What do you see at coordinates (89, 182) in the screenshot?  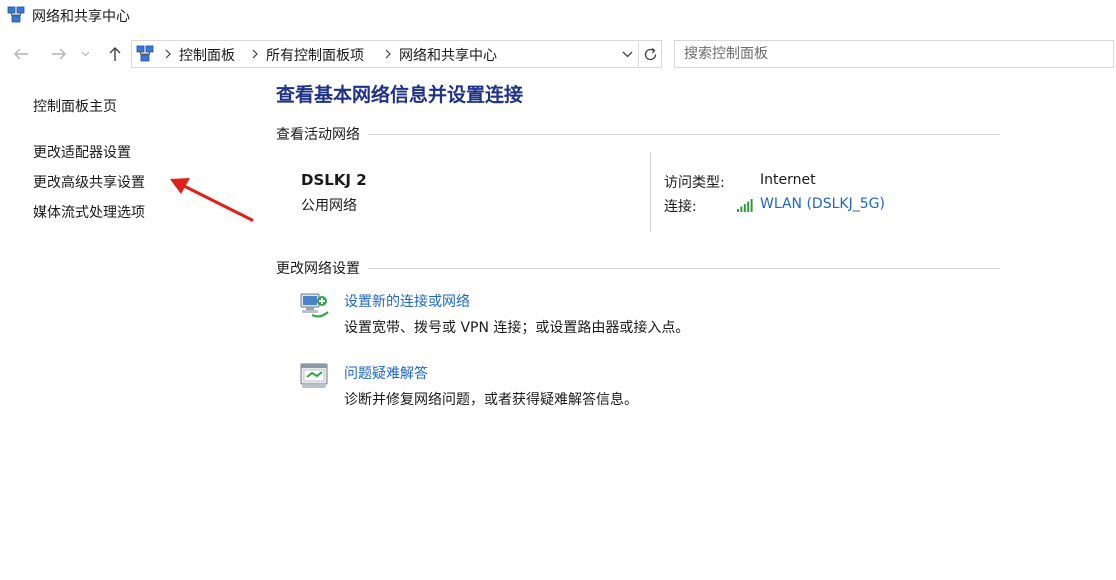 I see `sidebar-item-advanced-sharing: 更改高级共享设置` at bounding box center [89, 182].